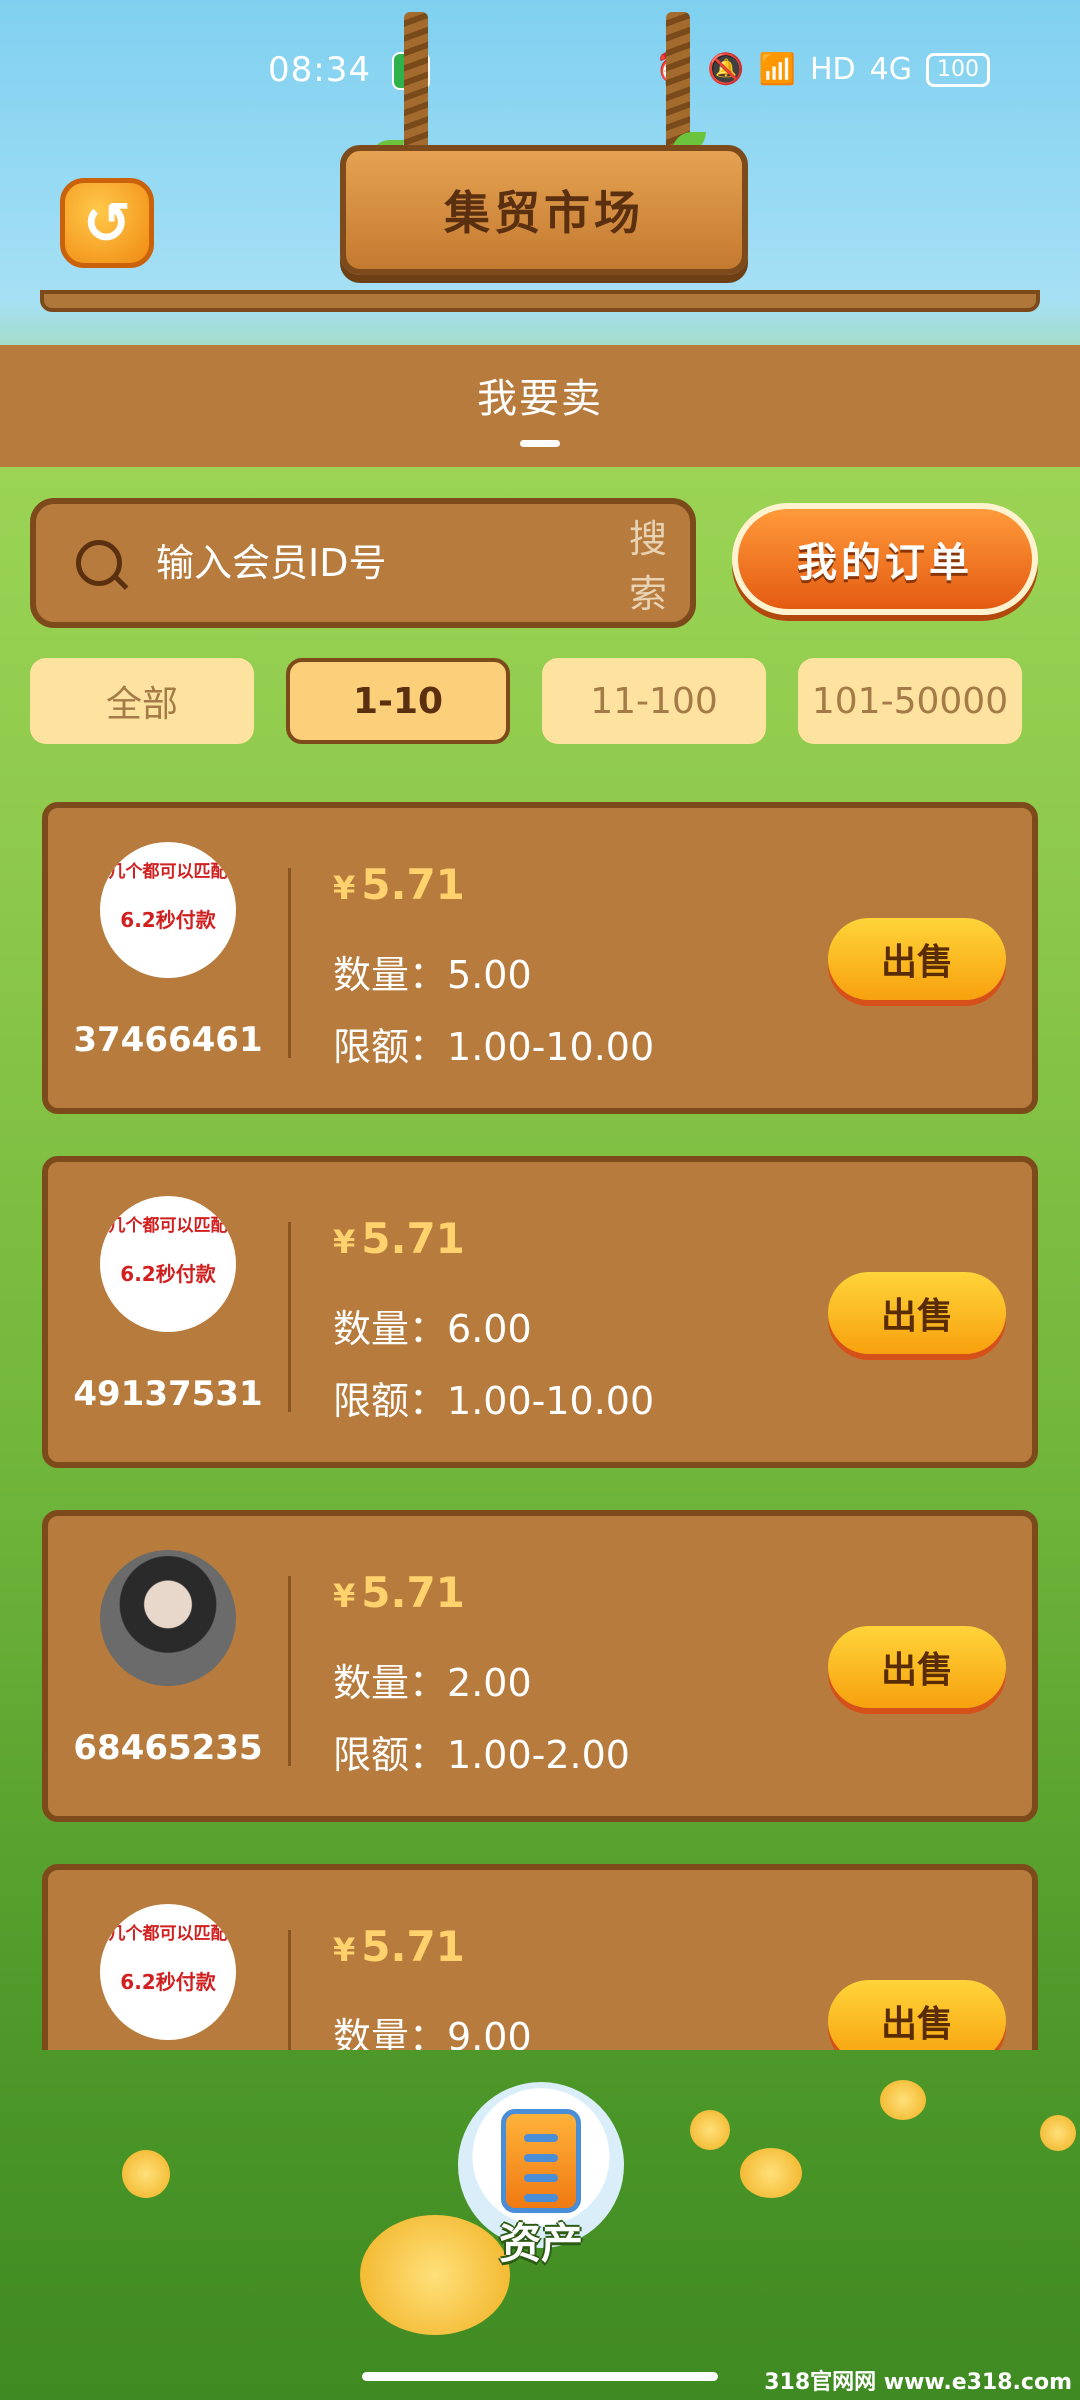 The height and width of the screenshot is (2400, 1080). I want to click on tab-indicator, so click(540, 443).